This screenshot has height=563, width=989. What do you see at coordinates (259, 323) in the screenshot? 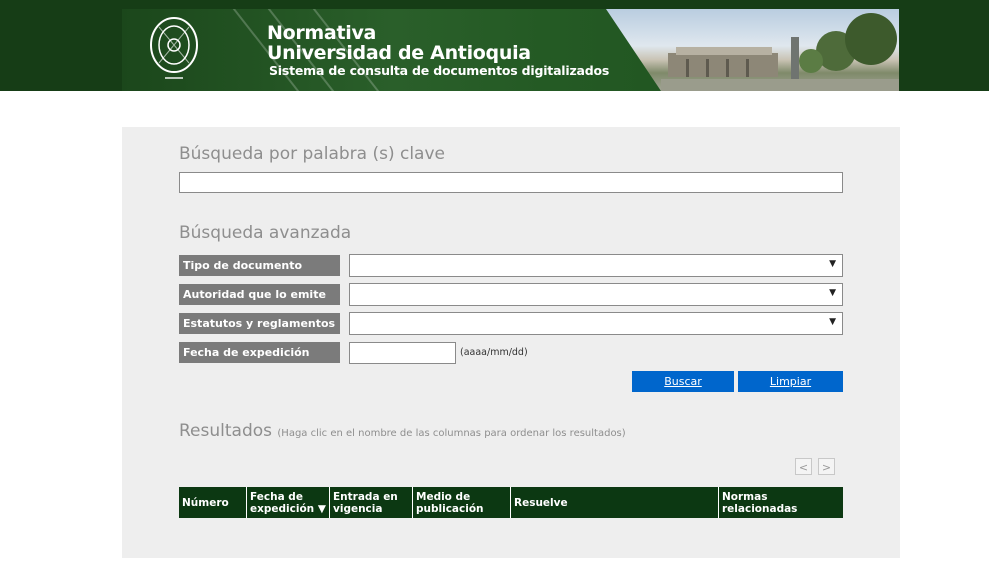
I see `statutes-label: Estatutos y reglamentos` at bounding box center [259, 323].